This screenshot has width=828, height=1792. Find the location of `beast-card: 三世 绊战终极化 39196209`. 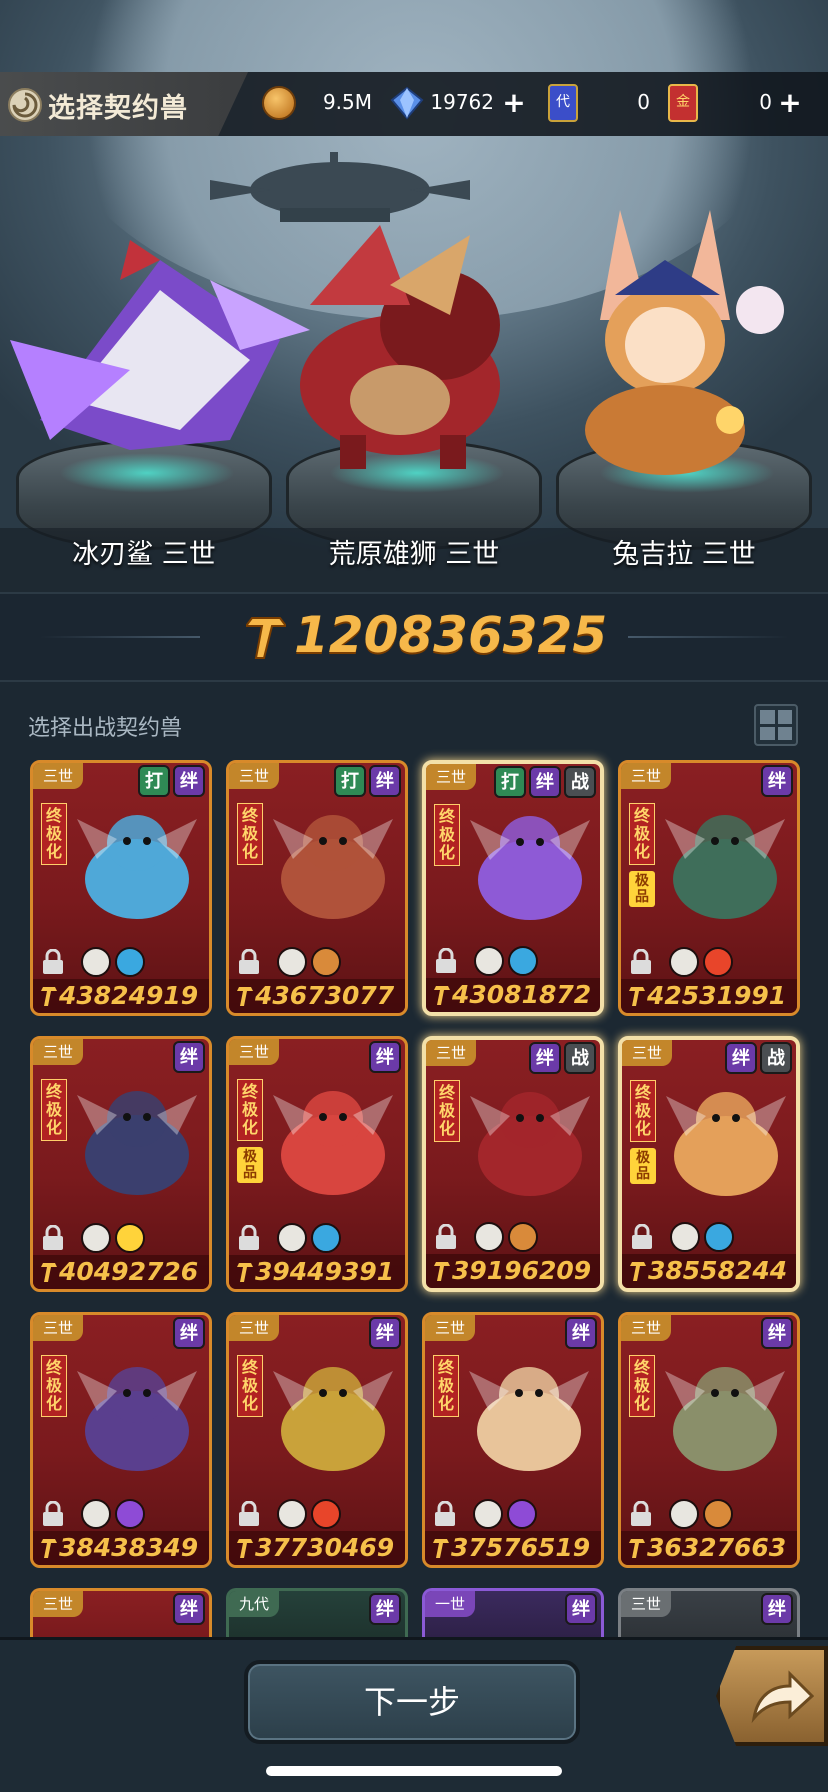

beast-card: 三世 绊战终极化 39196209 is located at coordinates (513, 1164).